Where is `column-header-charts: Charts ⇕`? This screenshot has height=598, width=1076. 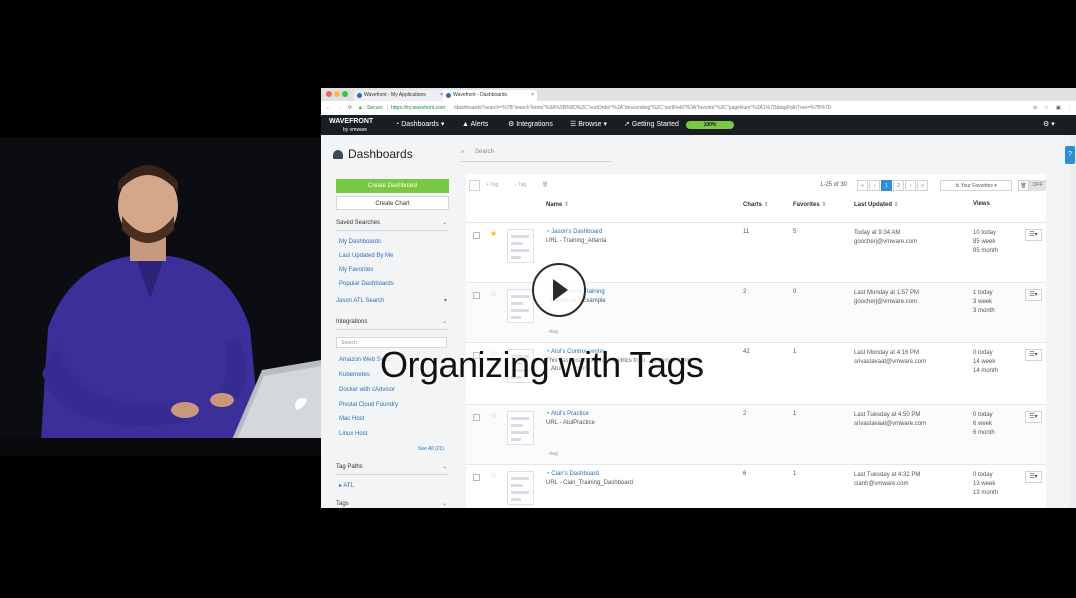
column-header-charts: Charts ⇕ is located at coordinates (756, 204).